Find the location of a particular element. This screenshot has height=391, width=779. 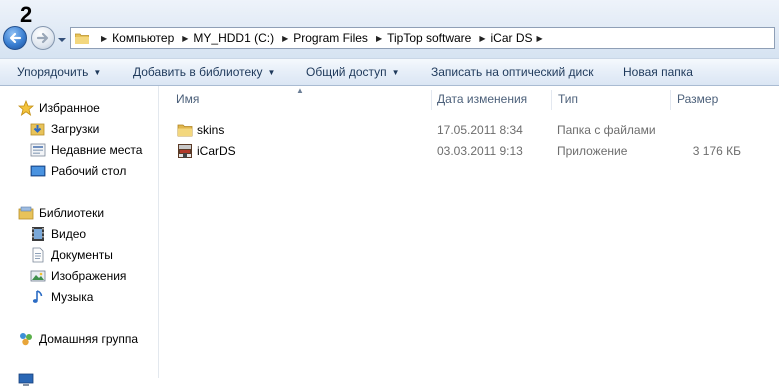

new-folder-button: Новая папка is located at coordinates (658, 72).